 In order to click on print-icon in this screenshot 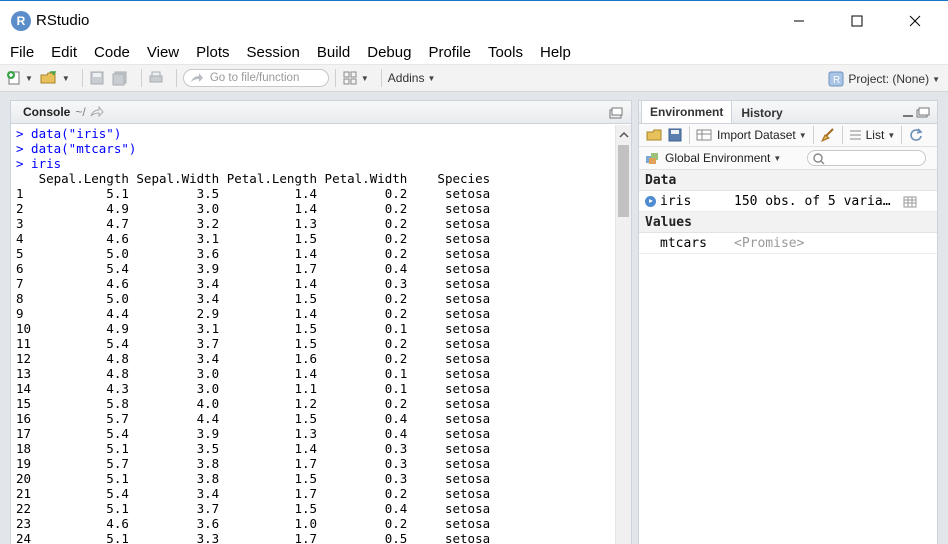, I will do `click(156, 77)`.